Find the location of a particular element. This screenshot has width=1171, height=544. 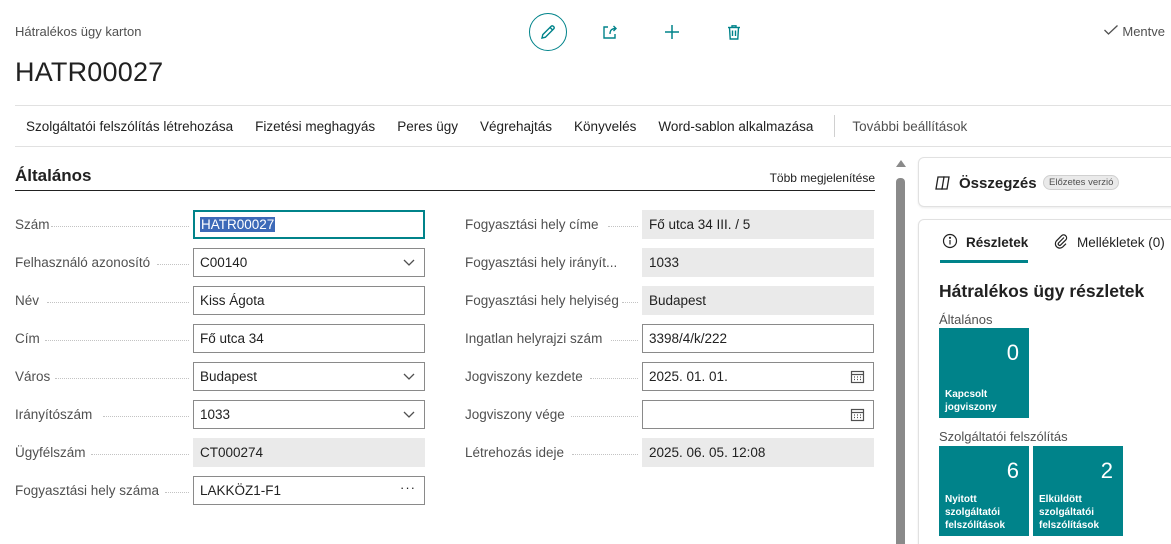

general-section-title: Általános is located at coordinates (53, 176).